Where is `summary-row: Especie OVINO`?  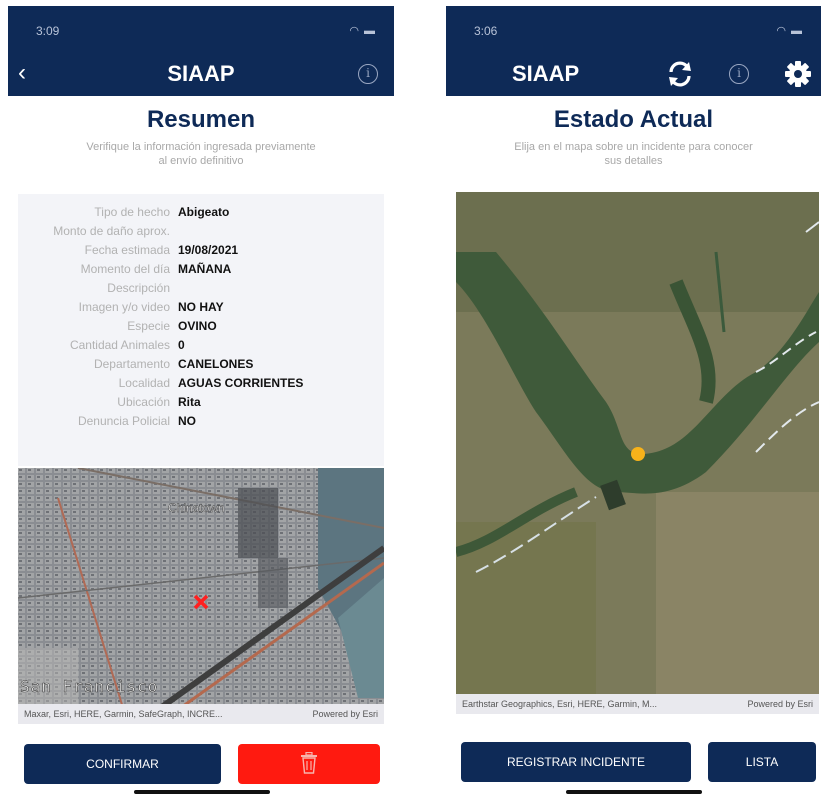 summary-row: Especie OVINO is located at coordinates (201, 325).